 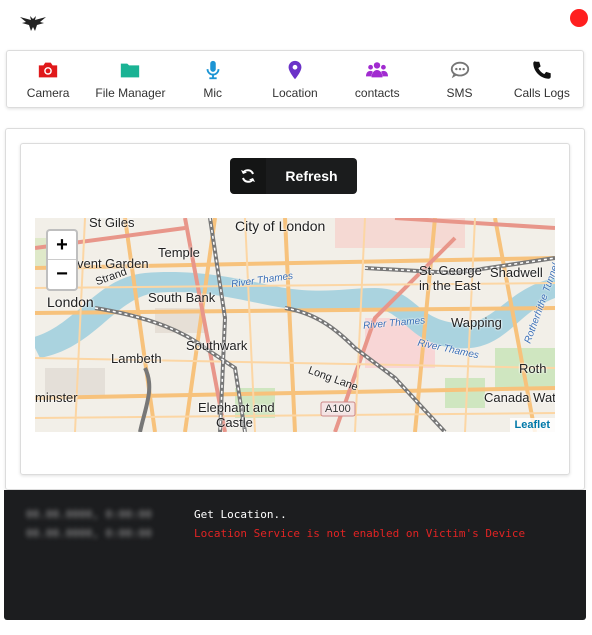 I want to click on chat-icon, so click(x=459, y=70).